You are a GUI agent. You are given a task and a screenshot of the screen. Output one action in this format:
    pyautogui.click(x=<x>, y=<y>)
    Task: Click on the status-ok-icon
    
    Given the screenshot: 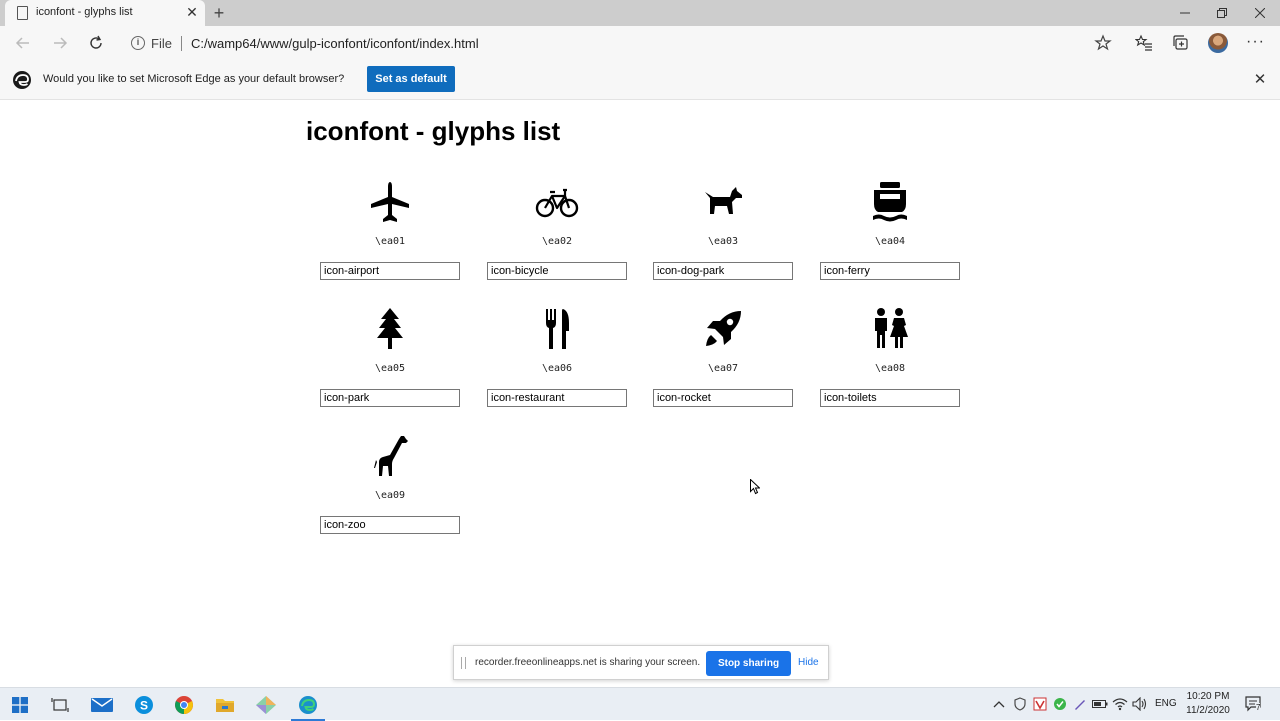 What is the action you would take?
    pyautogui.click(x=1060, y=704)
    